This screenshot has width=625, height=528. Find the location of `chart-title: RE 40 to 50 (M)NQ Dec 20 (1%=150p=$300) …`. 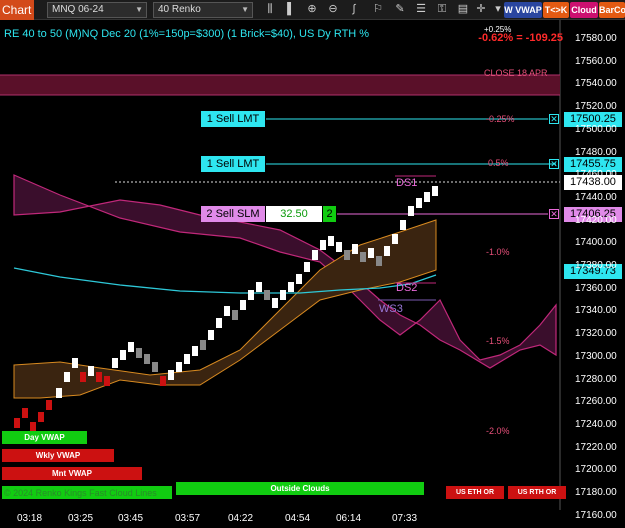

chart-title: RE 40 to 50 (M)NQ Dec 20 (1%=150p=$300) … is located at coordinates (187, 34).